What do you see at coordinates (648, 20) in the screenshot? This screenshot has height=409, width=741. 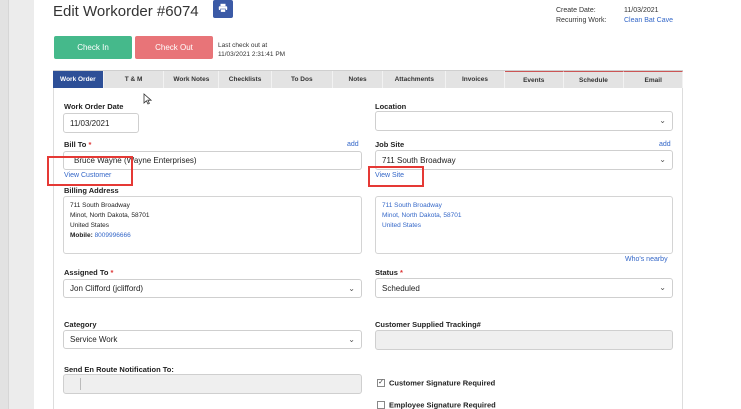 I see `recurring-work-link: Clean Bat Cave` at bounding box center [648, 20].